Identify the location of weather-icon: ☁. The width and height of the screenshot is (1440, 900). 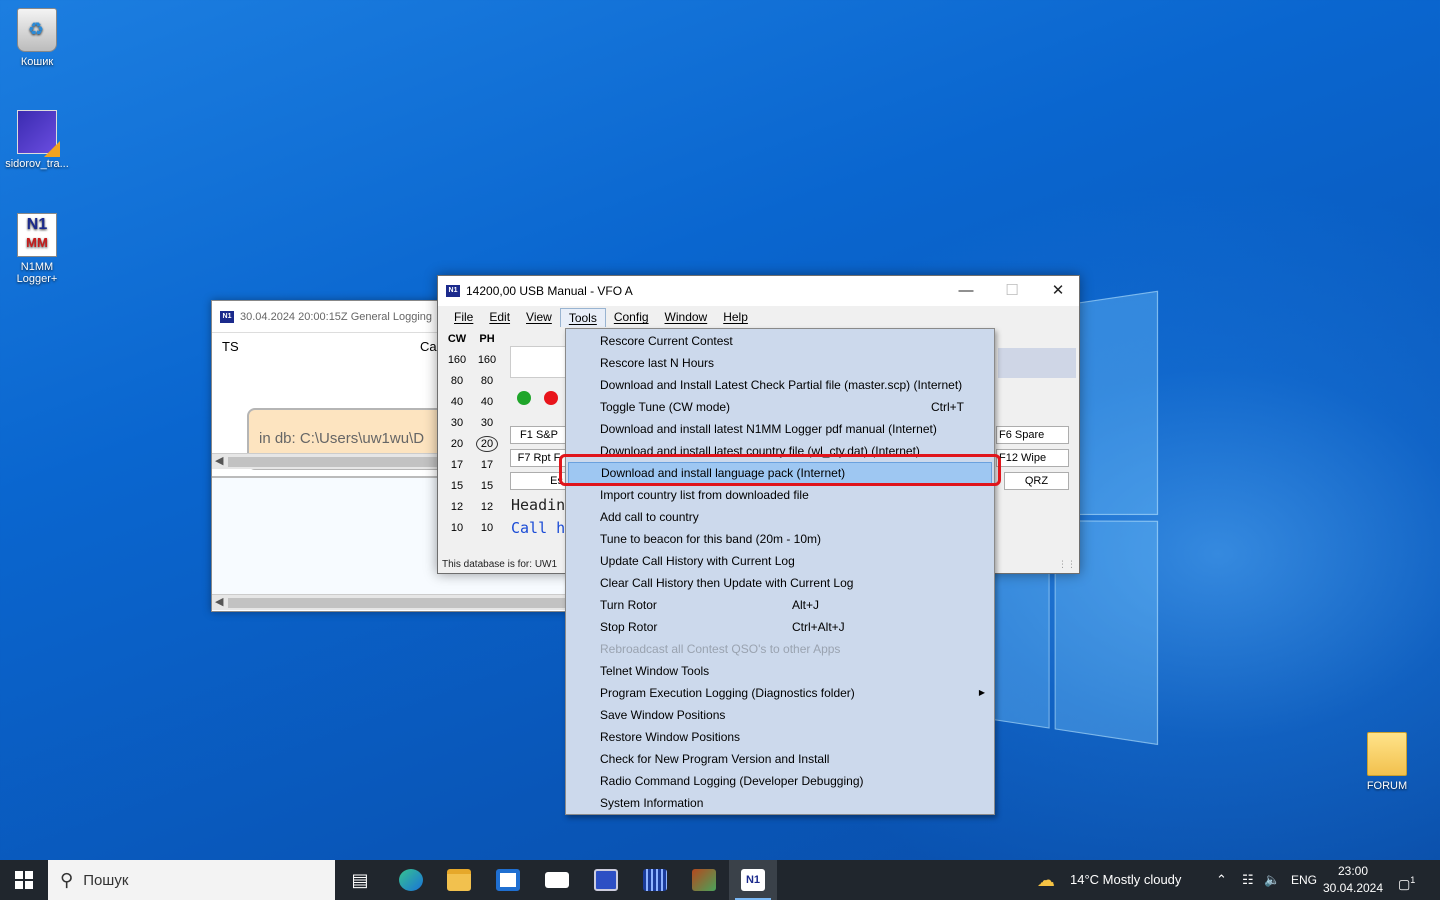
(1046, 880).